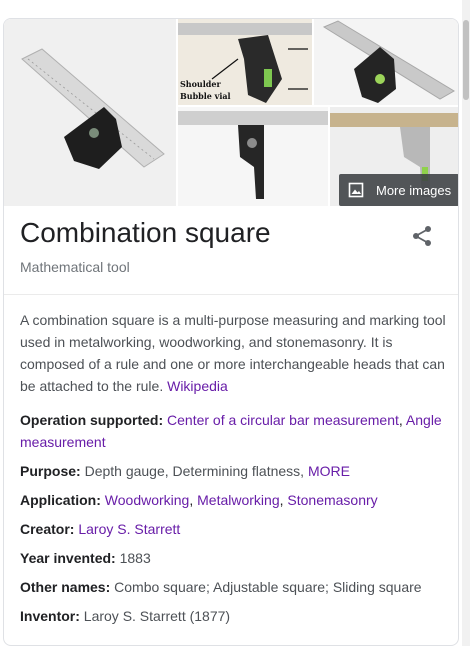  I want to click on more-images-button: More images, so click(398, 190).